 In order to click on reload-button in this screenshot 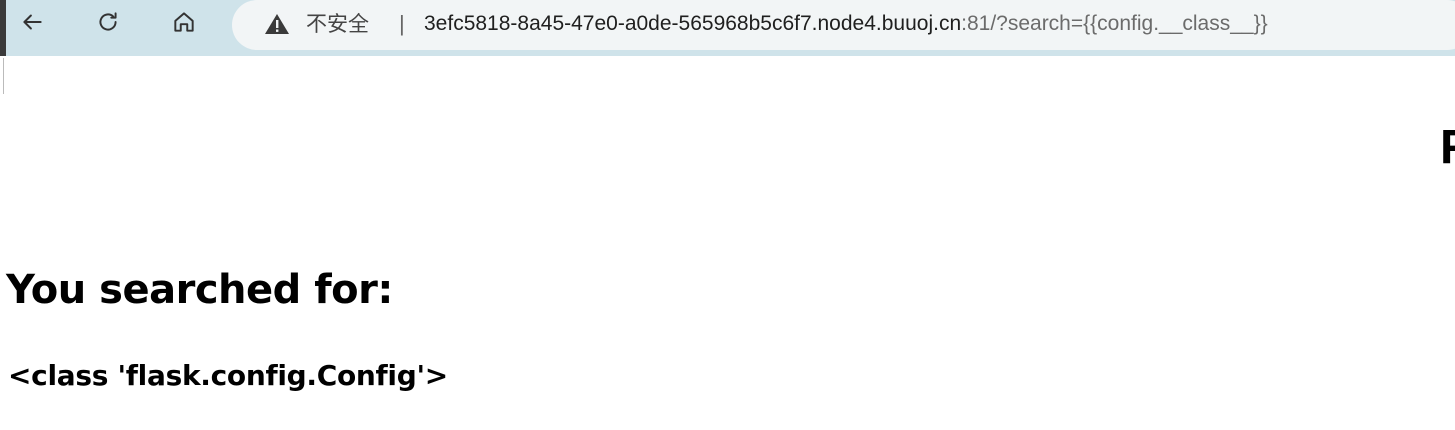, I will do `click(108, 24)`.